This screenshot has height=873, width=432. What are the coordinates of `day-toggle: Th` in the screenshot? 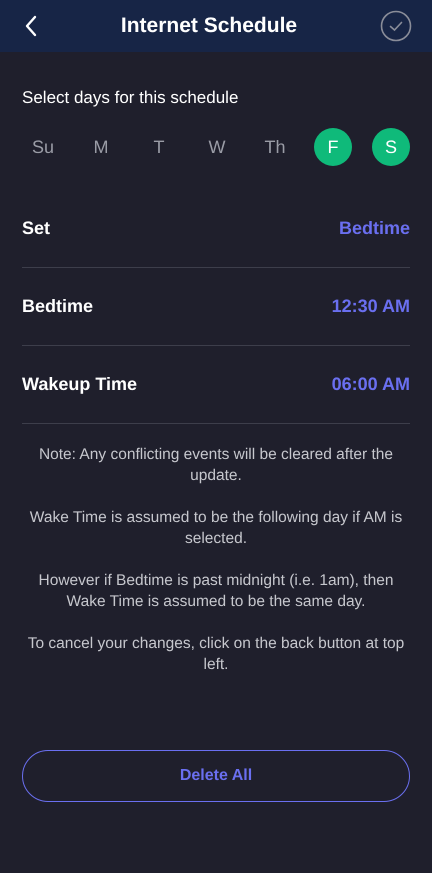 It's located at (275, 147).